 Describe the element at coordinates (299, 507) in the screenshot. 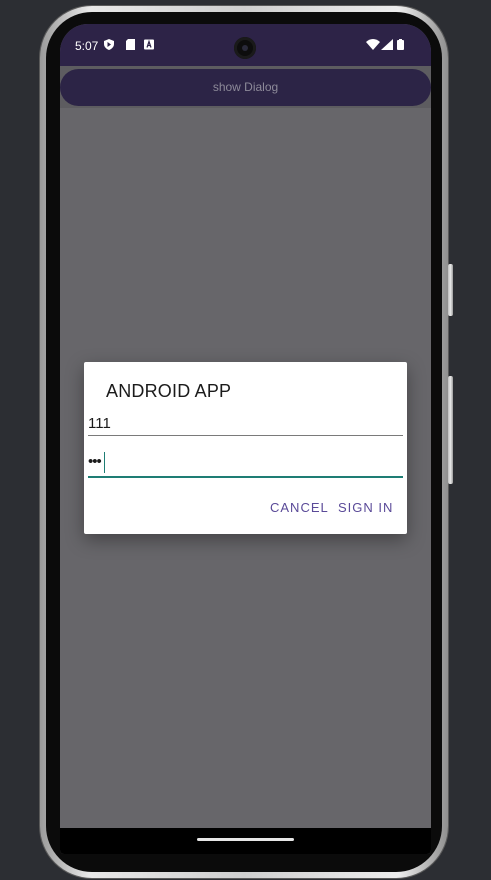

I see `cancel-button: CANCEL` at that location.